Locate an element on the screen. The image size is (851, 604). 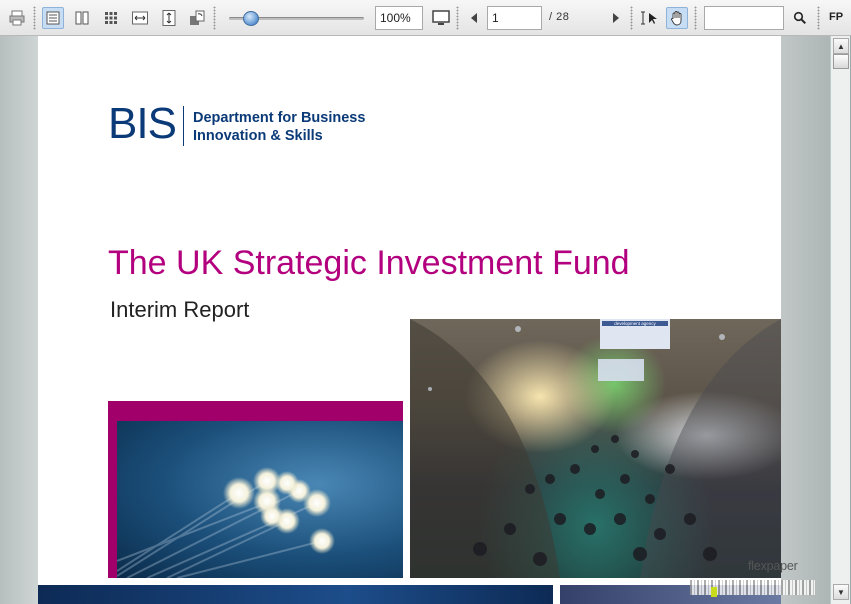
brand-label: FP is located at coordinates (836, 17).